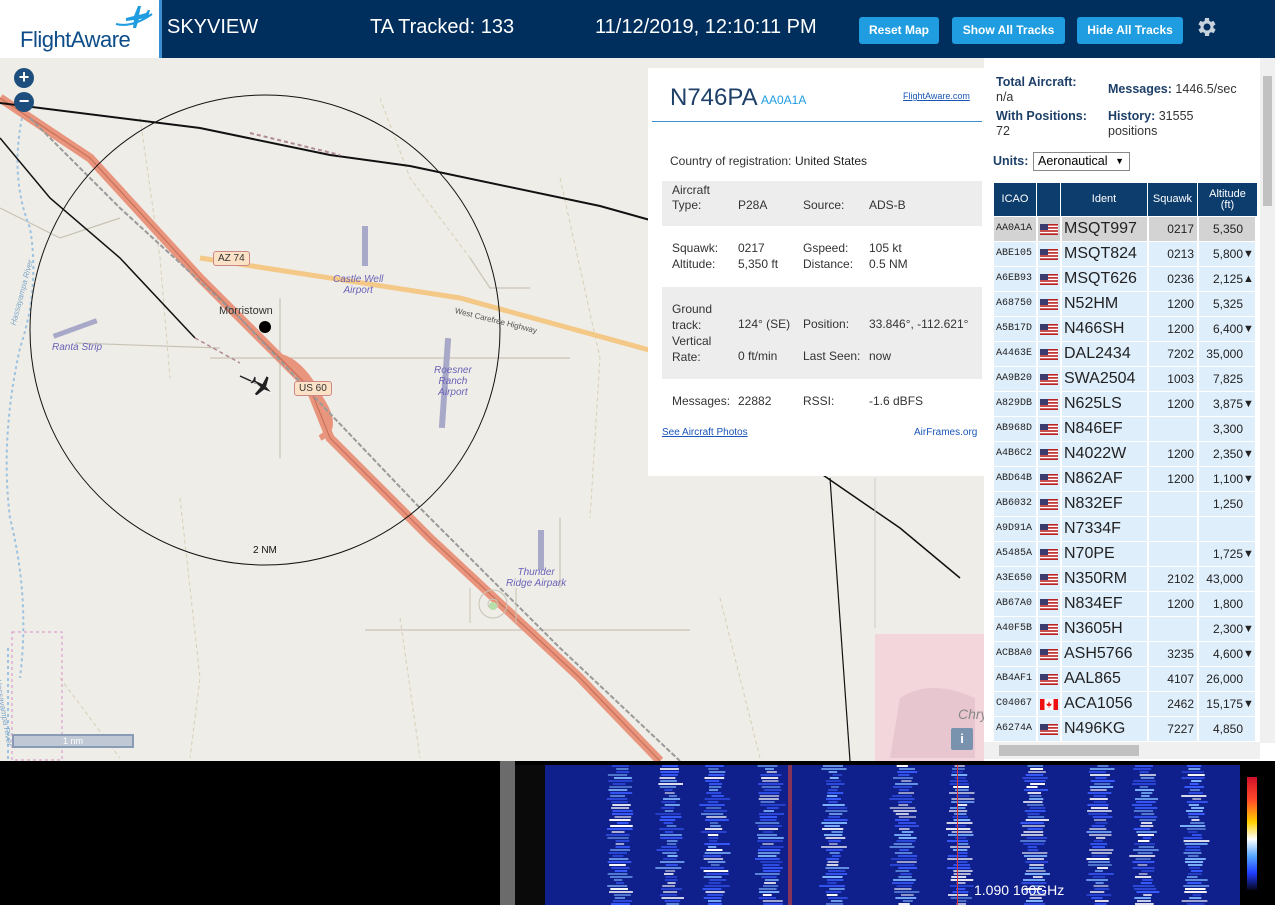  Describe the element at coordinates (1126, 329) in the screenshot. I see `table-row: A5B17D N466SH 1200 6,400 ▼` at that location.